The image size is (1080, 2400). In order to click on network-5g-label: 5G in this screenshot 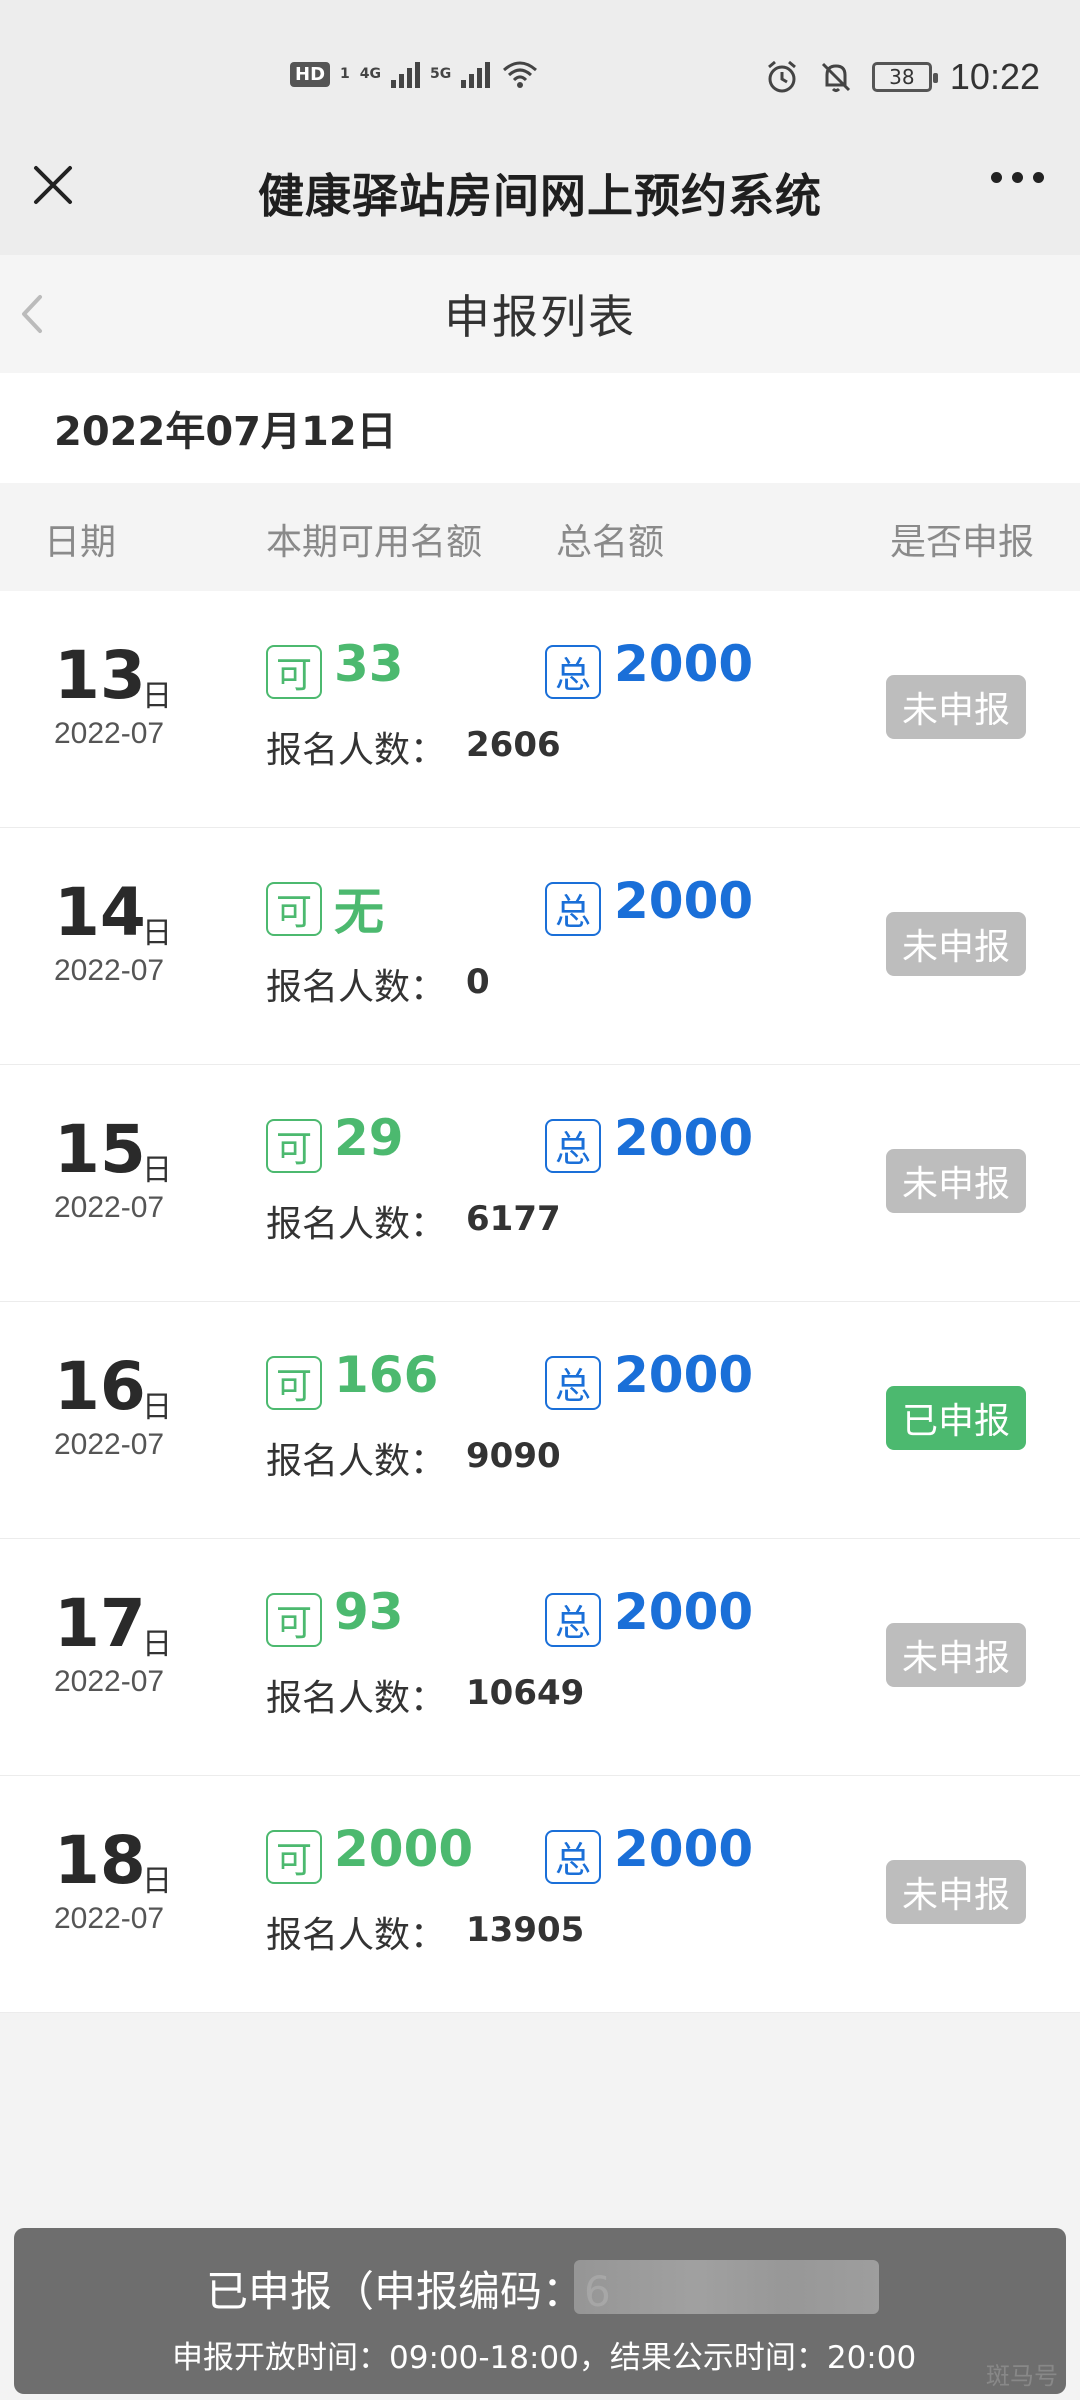, I will do `click(441, 74)`.